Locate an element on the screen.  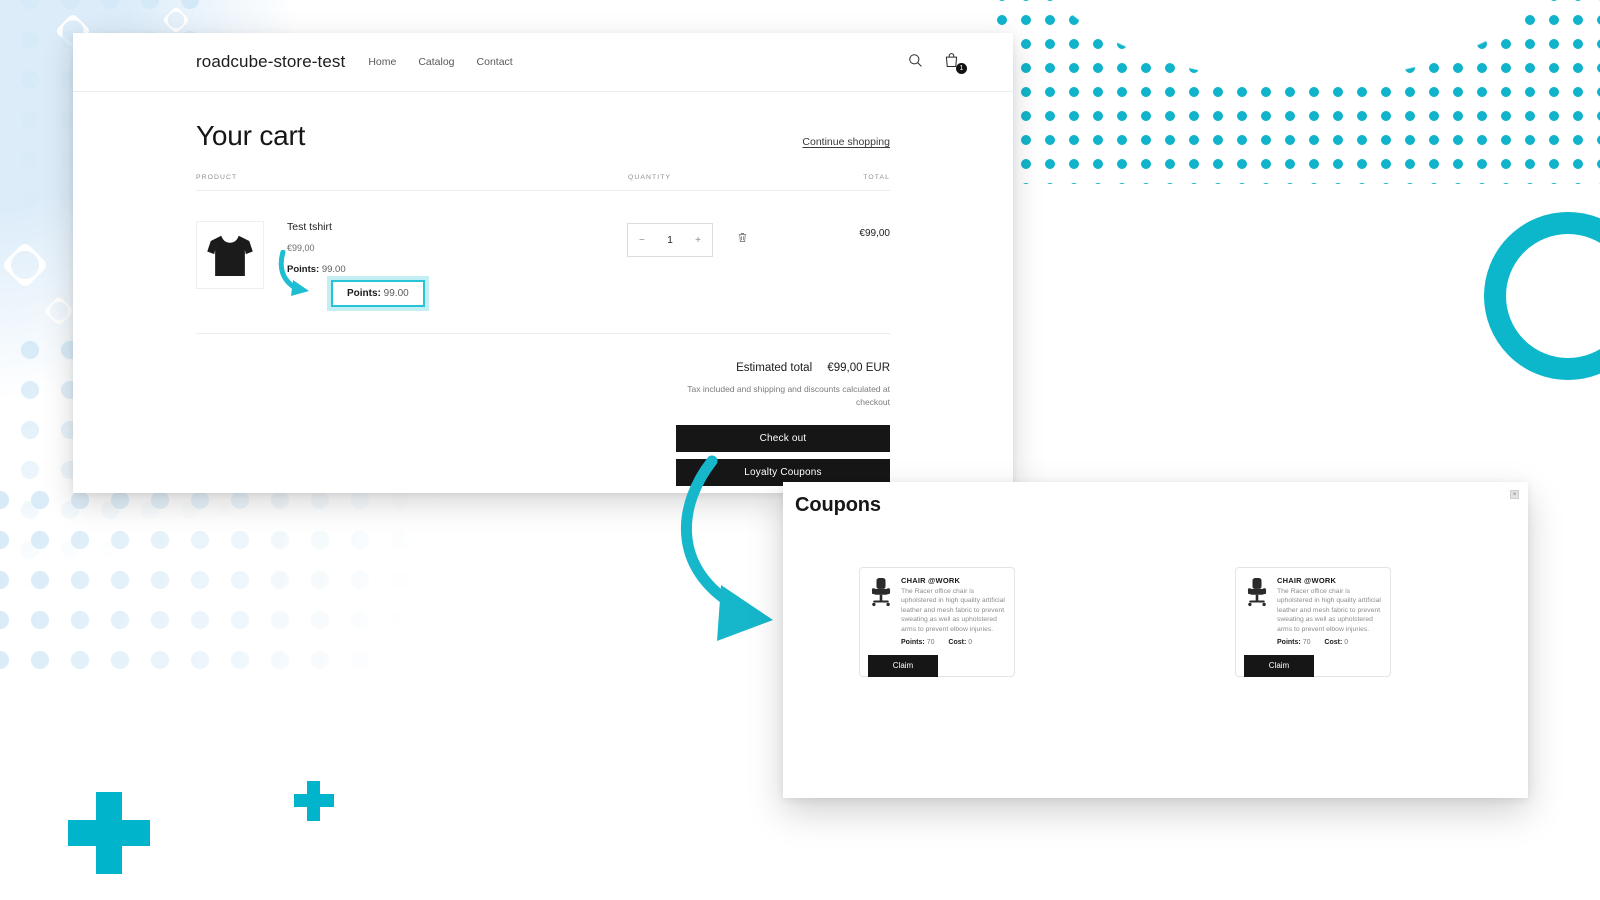
cart-item-points-value: 99.00 is located at coordinates (333, 269).